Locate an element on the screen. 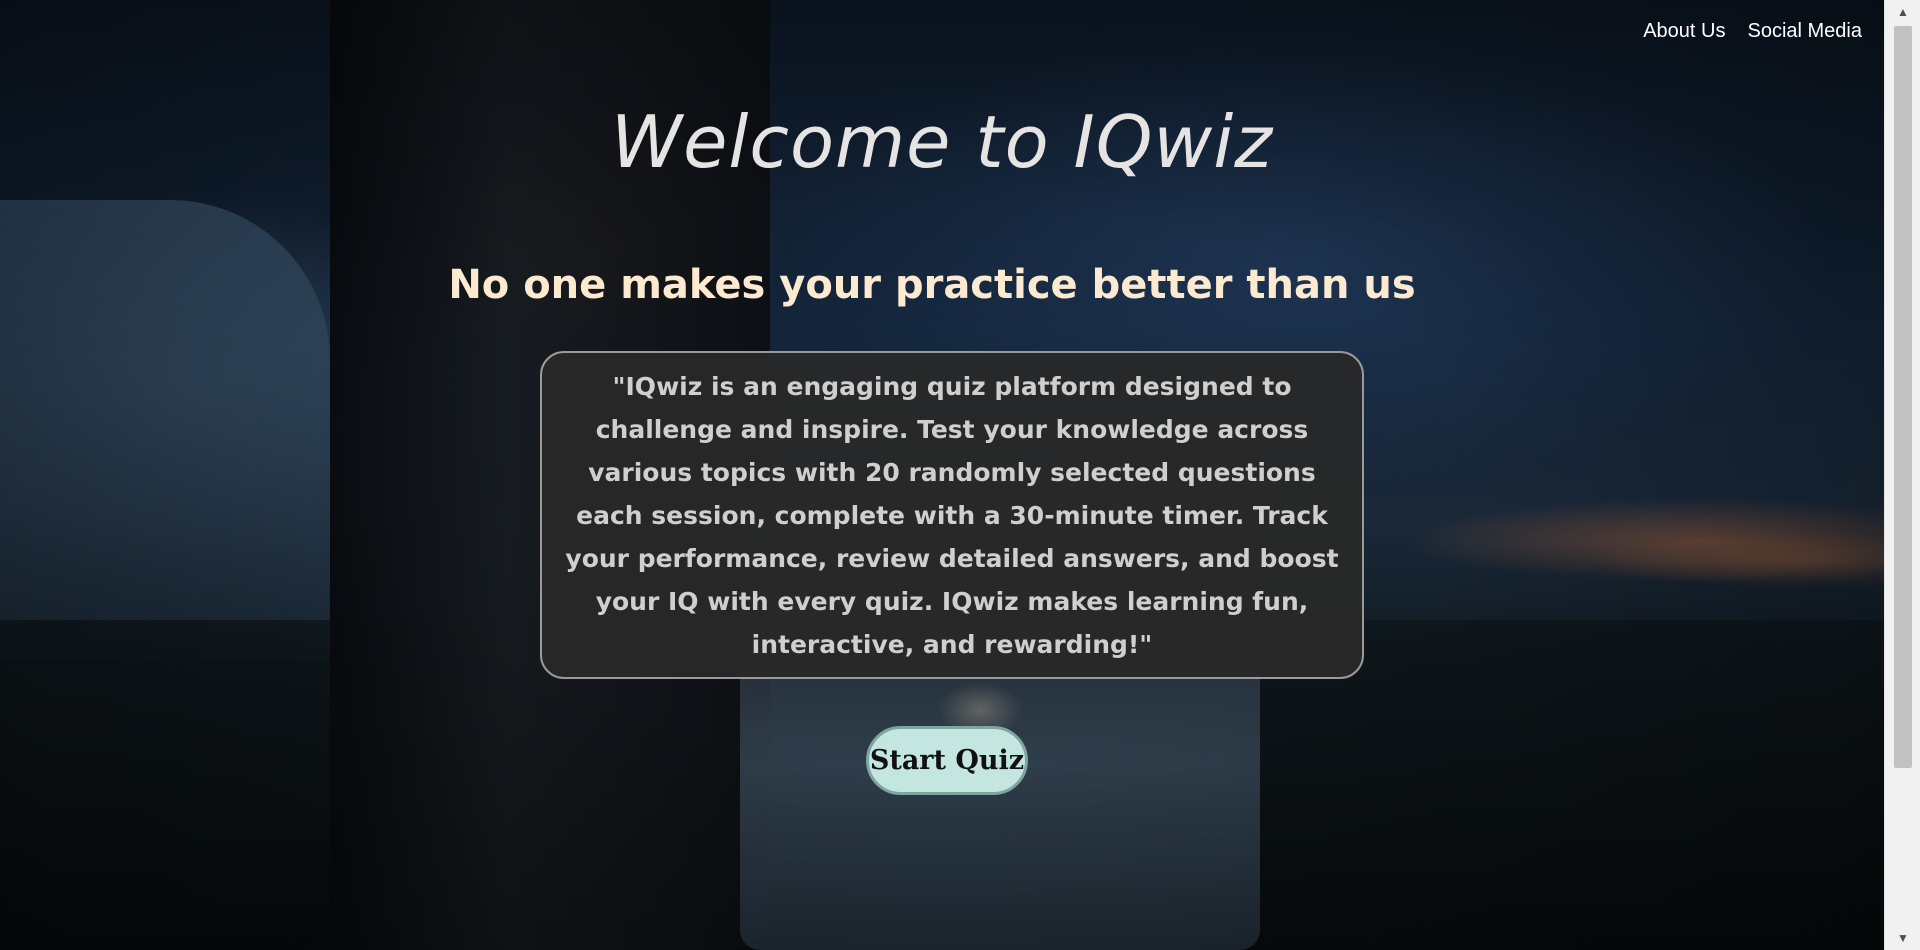 The image size is (1920, 950). top-nav: About Us Social Media is located at coordinates (1752, 31).